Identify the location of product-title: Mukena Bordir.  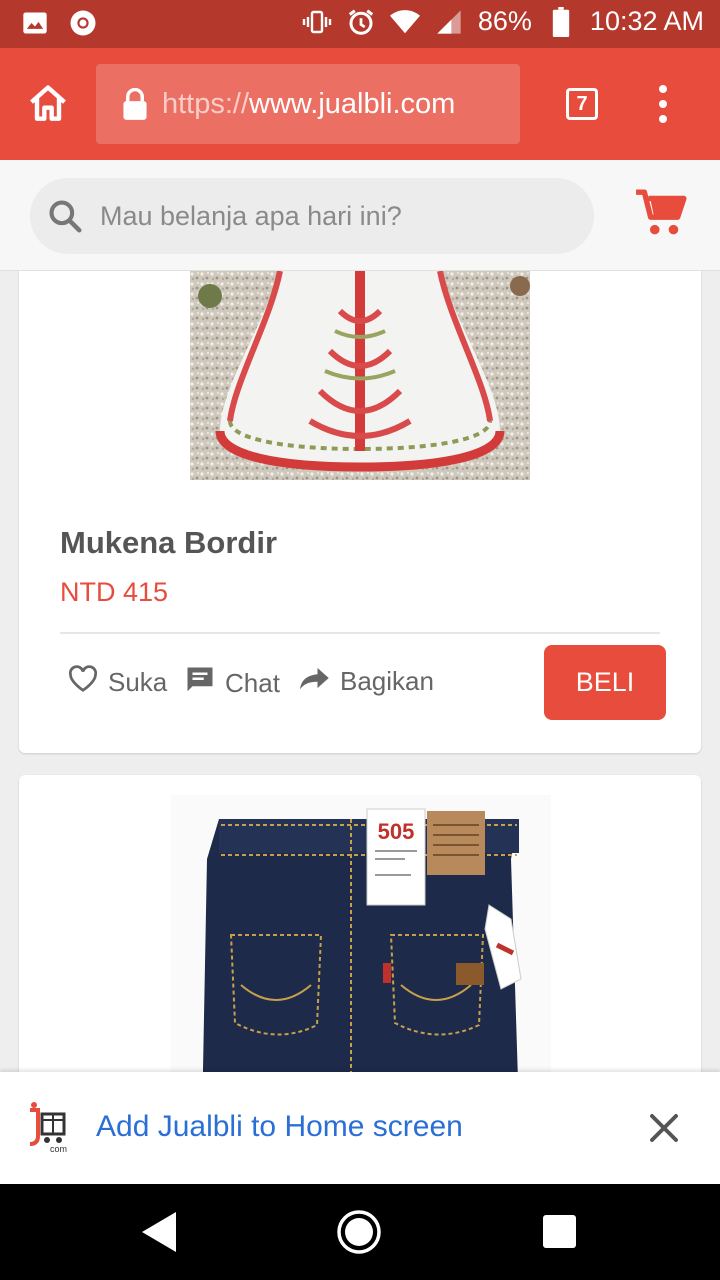
(168, 543).